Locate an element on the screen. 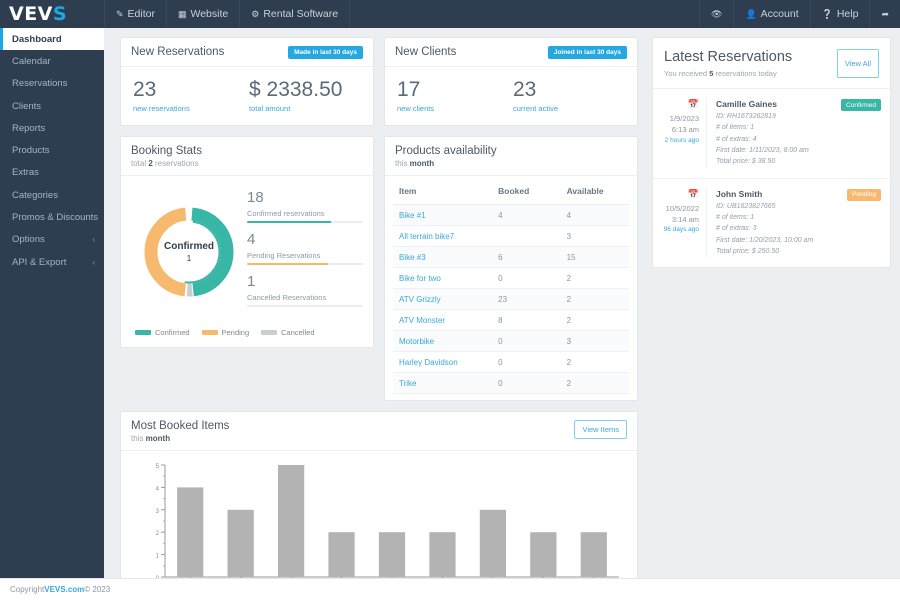 The image size is (900, 600). card-subtitle: this month is located at coordinates (415, 164).